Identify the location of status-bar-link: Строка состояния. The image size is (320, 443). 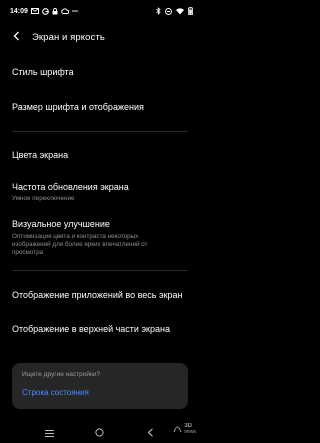
(100, 392).